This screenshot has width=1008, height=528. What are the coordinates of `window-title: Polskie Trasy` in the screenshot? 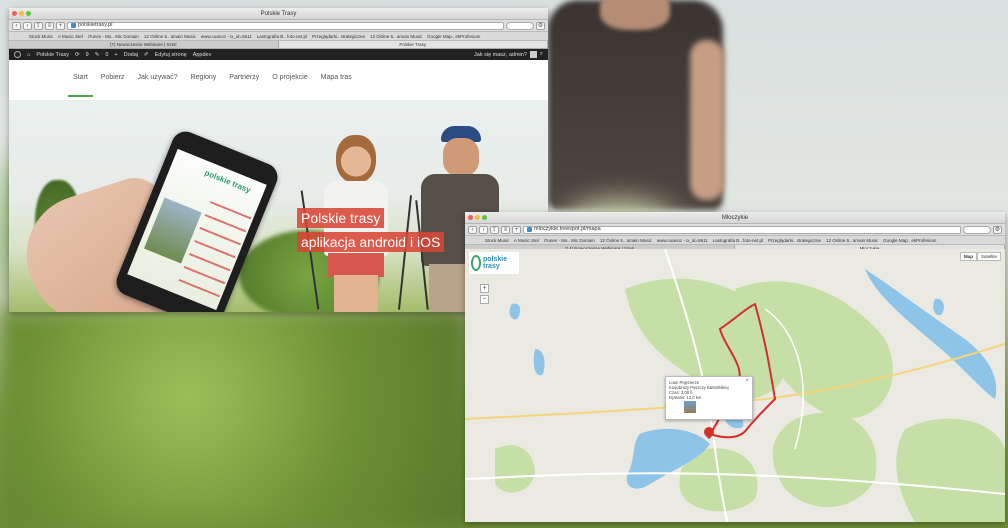 It's located at (278, 13).